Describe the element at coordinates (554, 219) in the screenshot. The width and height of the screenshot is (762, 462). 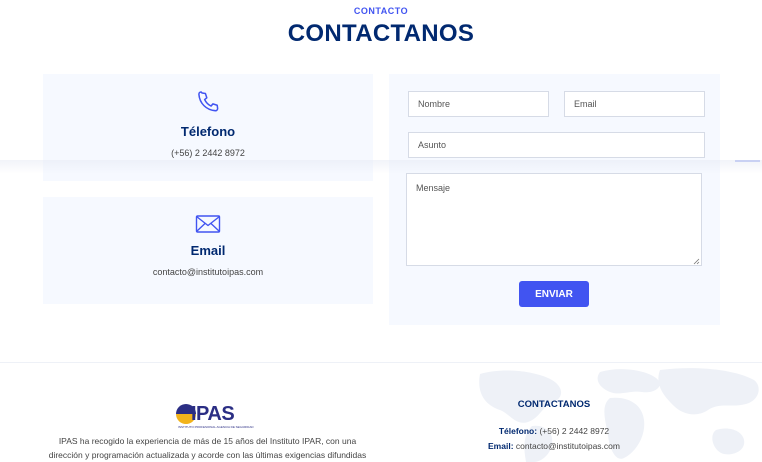
I see `message-textarea` at that location.